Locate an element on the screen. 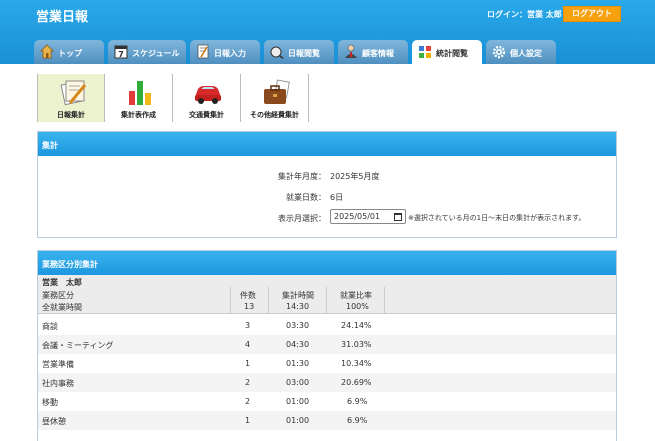 The image size is (655, 441). days-label: 就業日数 is located at coordinates (302, 197).